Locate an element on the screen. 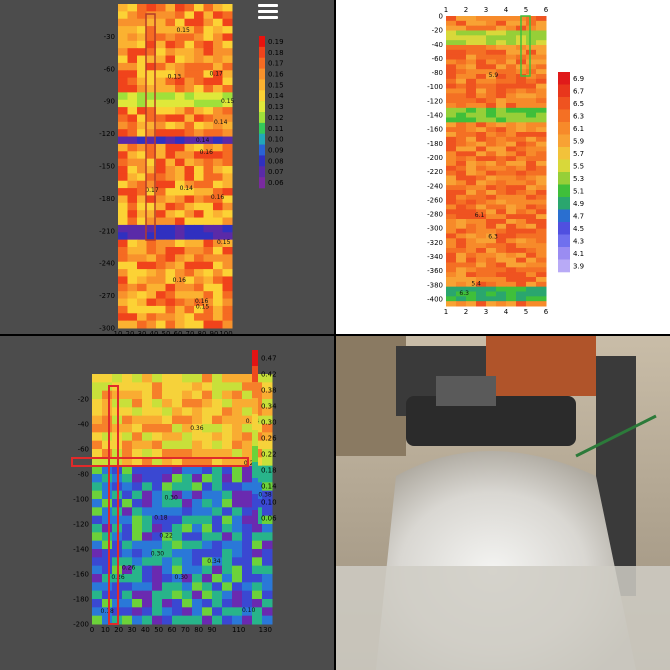  hamburger-menu-icon is located at coordinates (268, 12).